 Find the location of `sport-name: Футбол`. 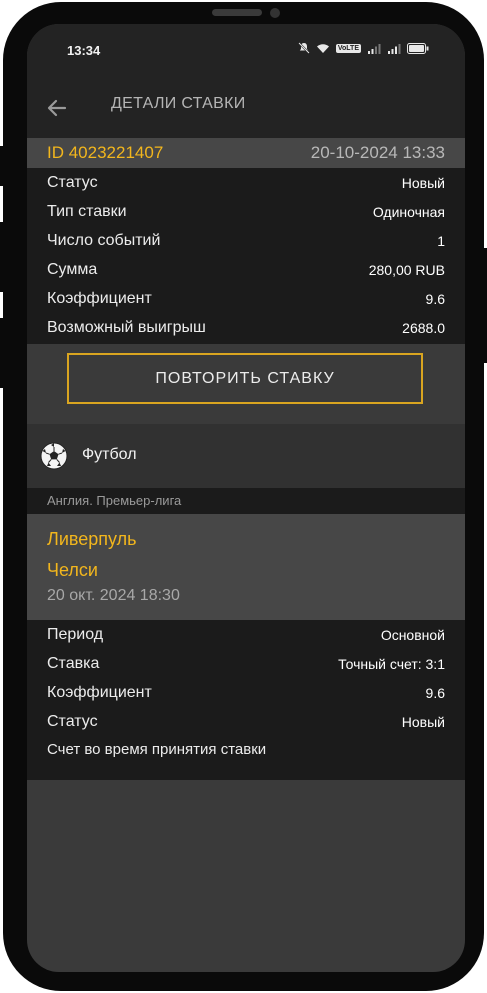

sport-name: Футбол is located at coordinates (109, 454).